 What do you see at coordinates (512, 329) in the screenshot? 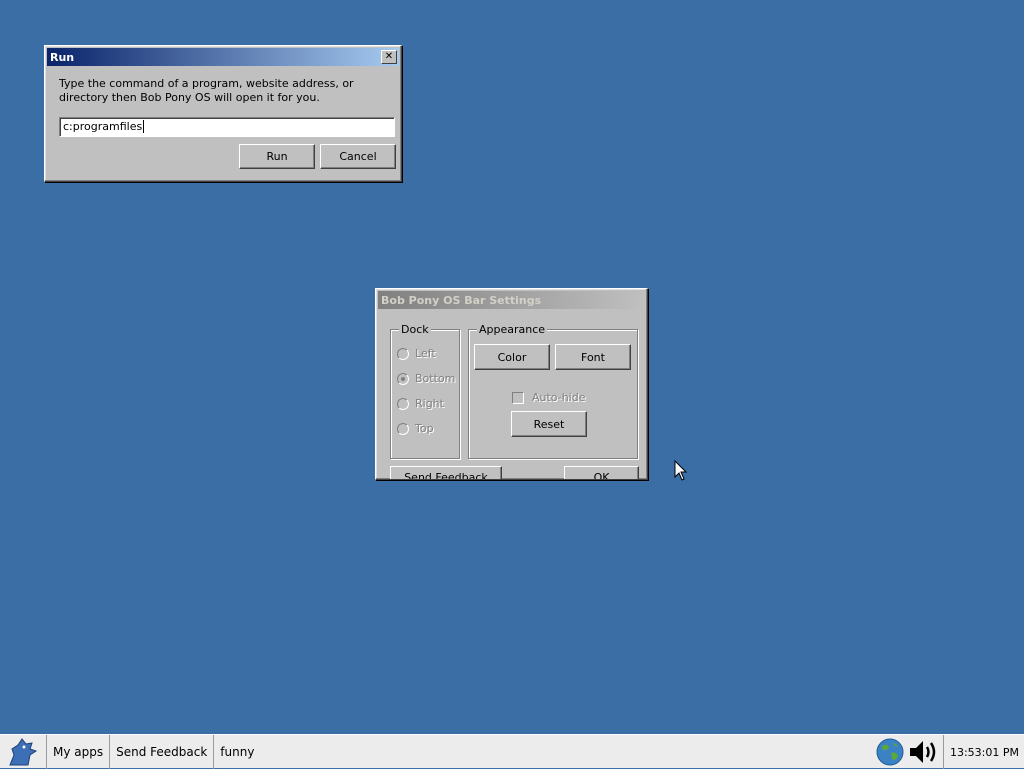
I see `appearance-group-label: Appearance` at bounding box center [512, 329].